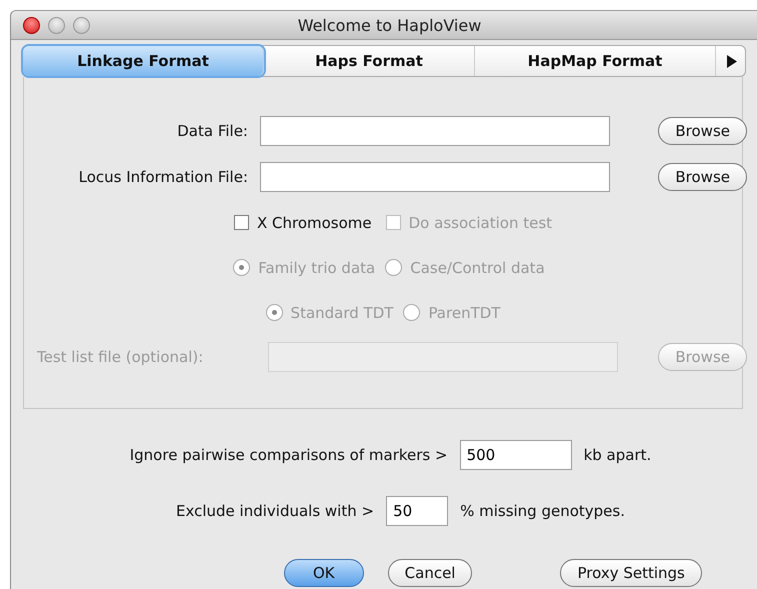 This screenshot has width=757, height=589. Describe the element at coordinates (430, 573) in the screenshot. I see `cancel-button: Cancel` at that location.